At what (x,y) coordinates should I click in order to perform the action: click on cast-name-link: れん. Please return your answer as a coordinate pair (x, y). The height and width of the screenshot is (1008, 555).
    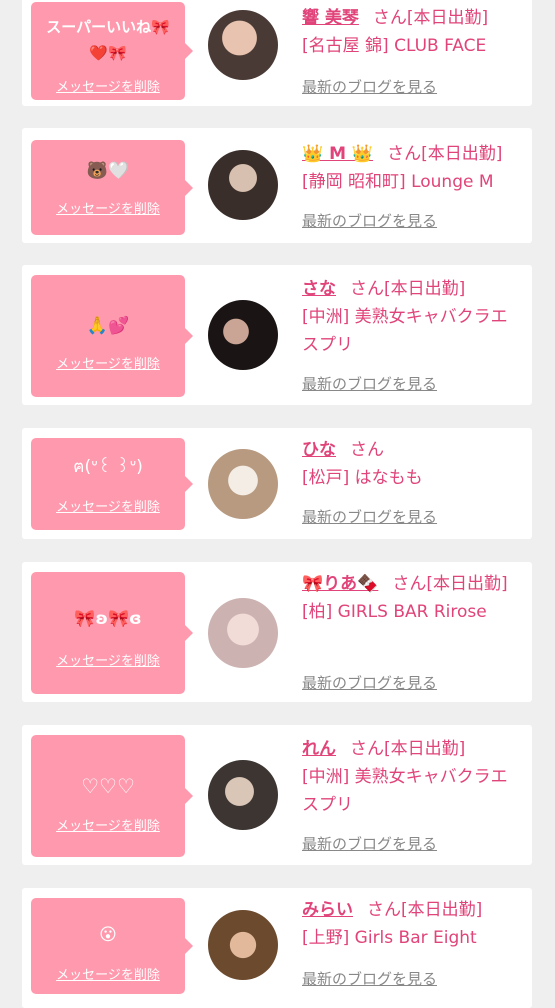
    Looking at the image, I should click on (319, 749).